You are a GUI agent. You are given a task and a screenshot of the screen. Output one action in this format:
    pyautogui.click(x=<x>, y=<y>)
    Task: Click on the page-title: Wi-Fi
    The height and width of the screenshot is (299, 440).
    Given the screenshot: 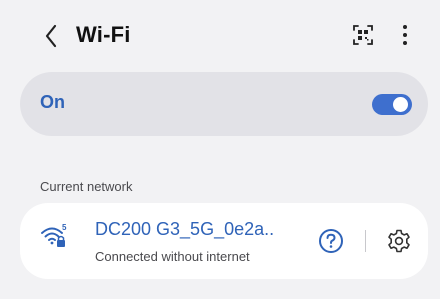 What is the action you would take?
    pyautogui.click(x=103, y=34)
    